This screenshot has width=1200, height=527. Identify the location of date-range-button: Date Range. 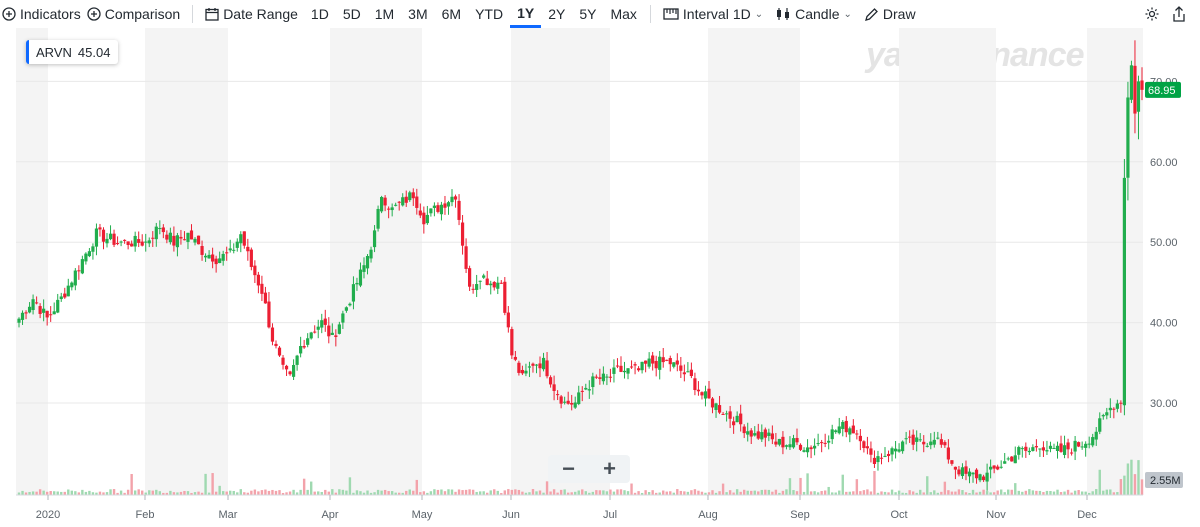
(251, 14).